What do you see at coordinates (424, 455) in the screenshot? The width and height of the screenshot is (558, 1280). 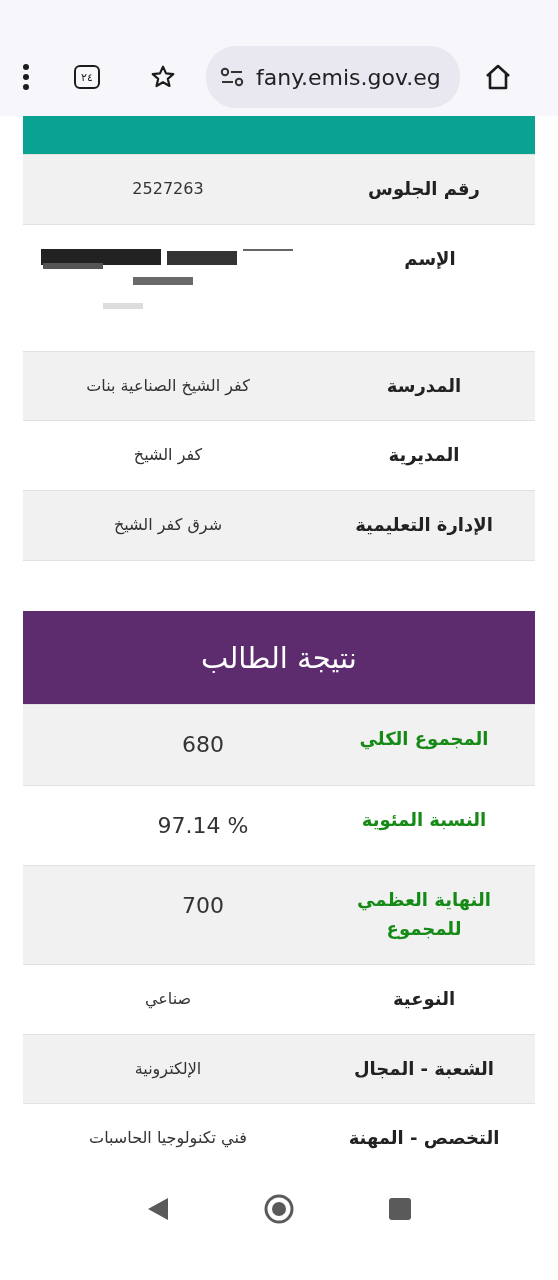 I see `row-label: المديرية` at bounding box center [424, 455].